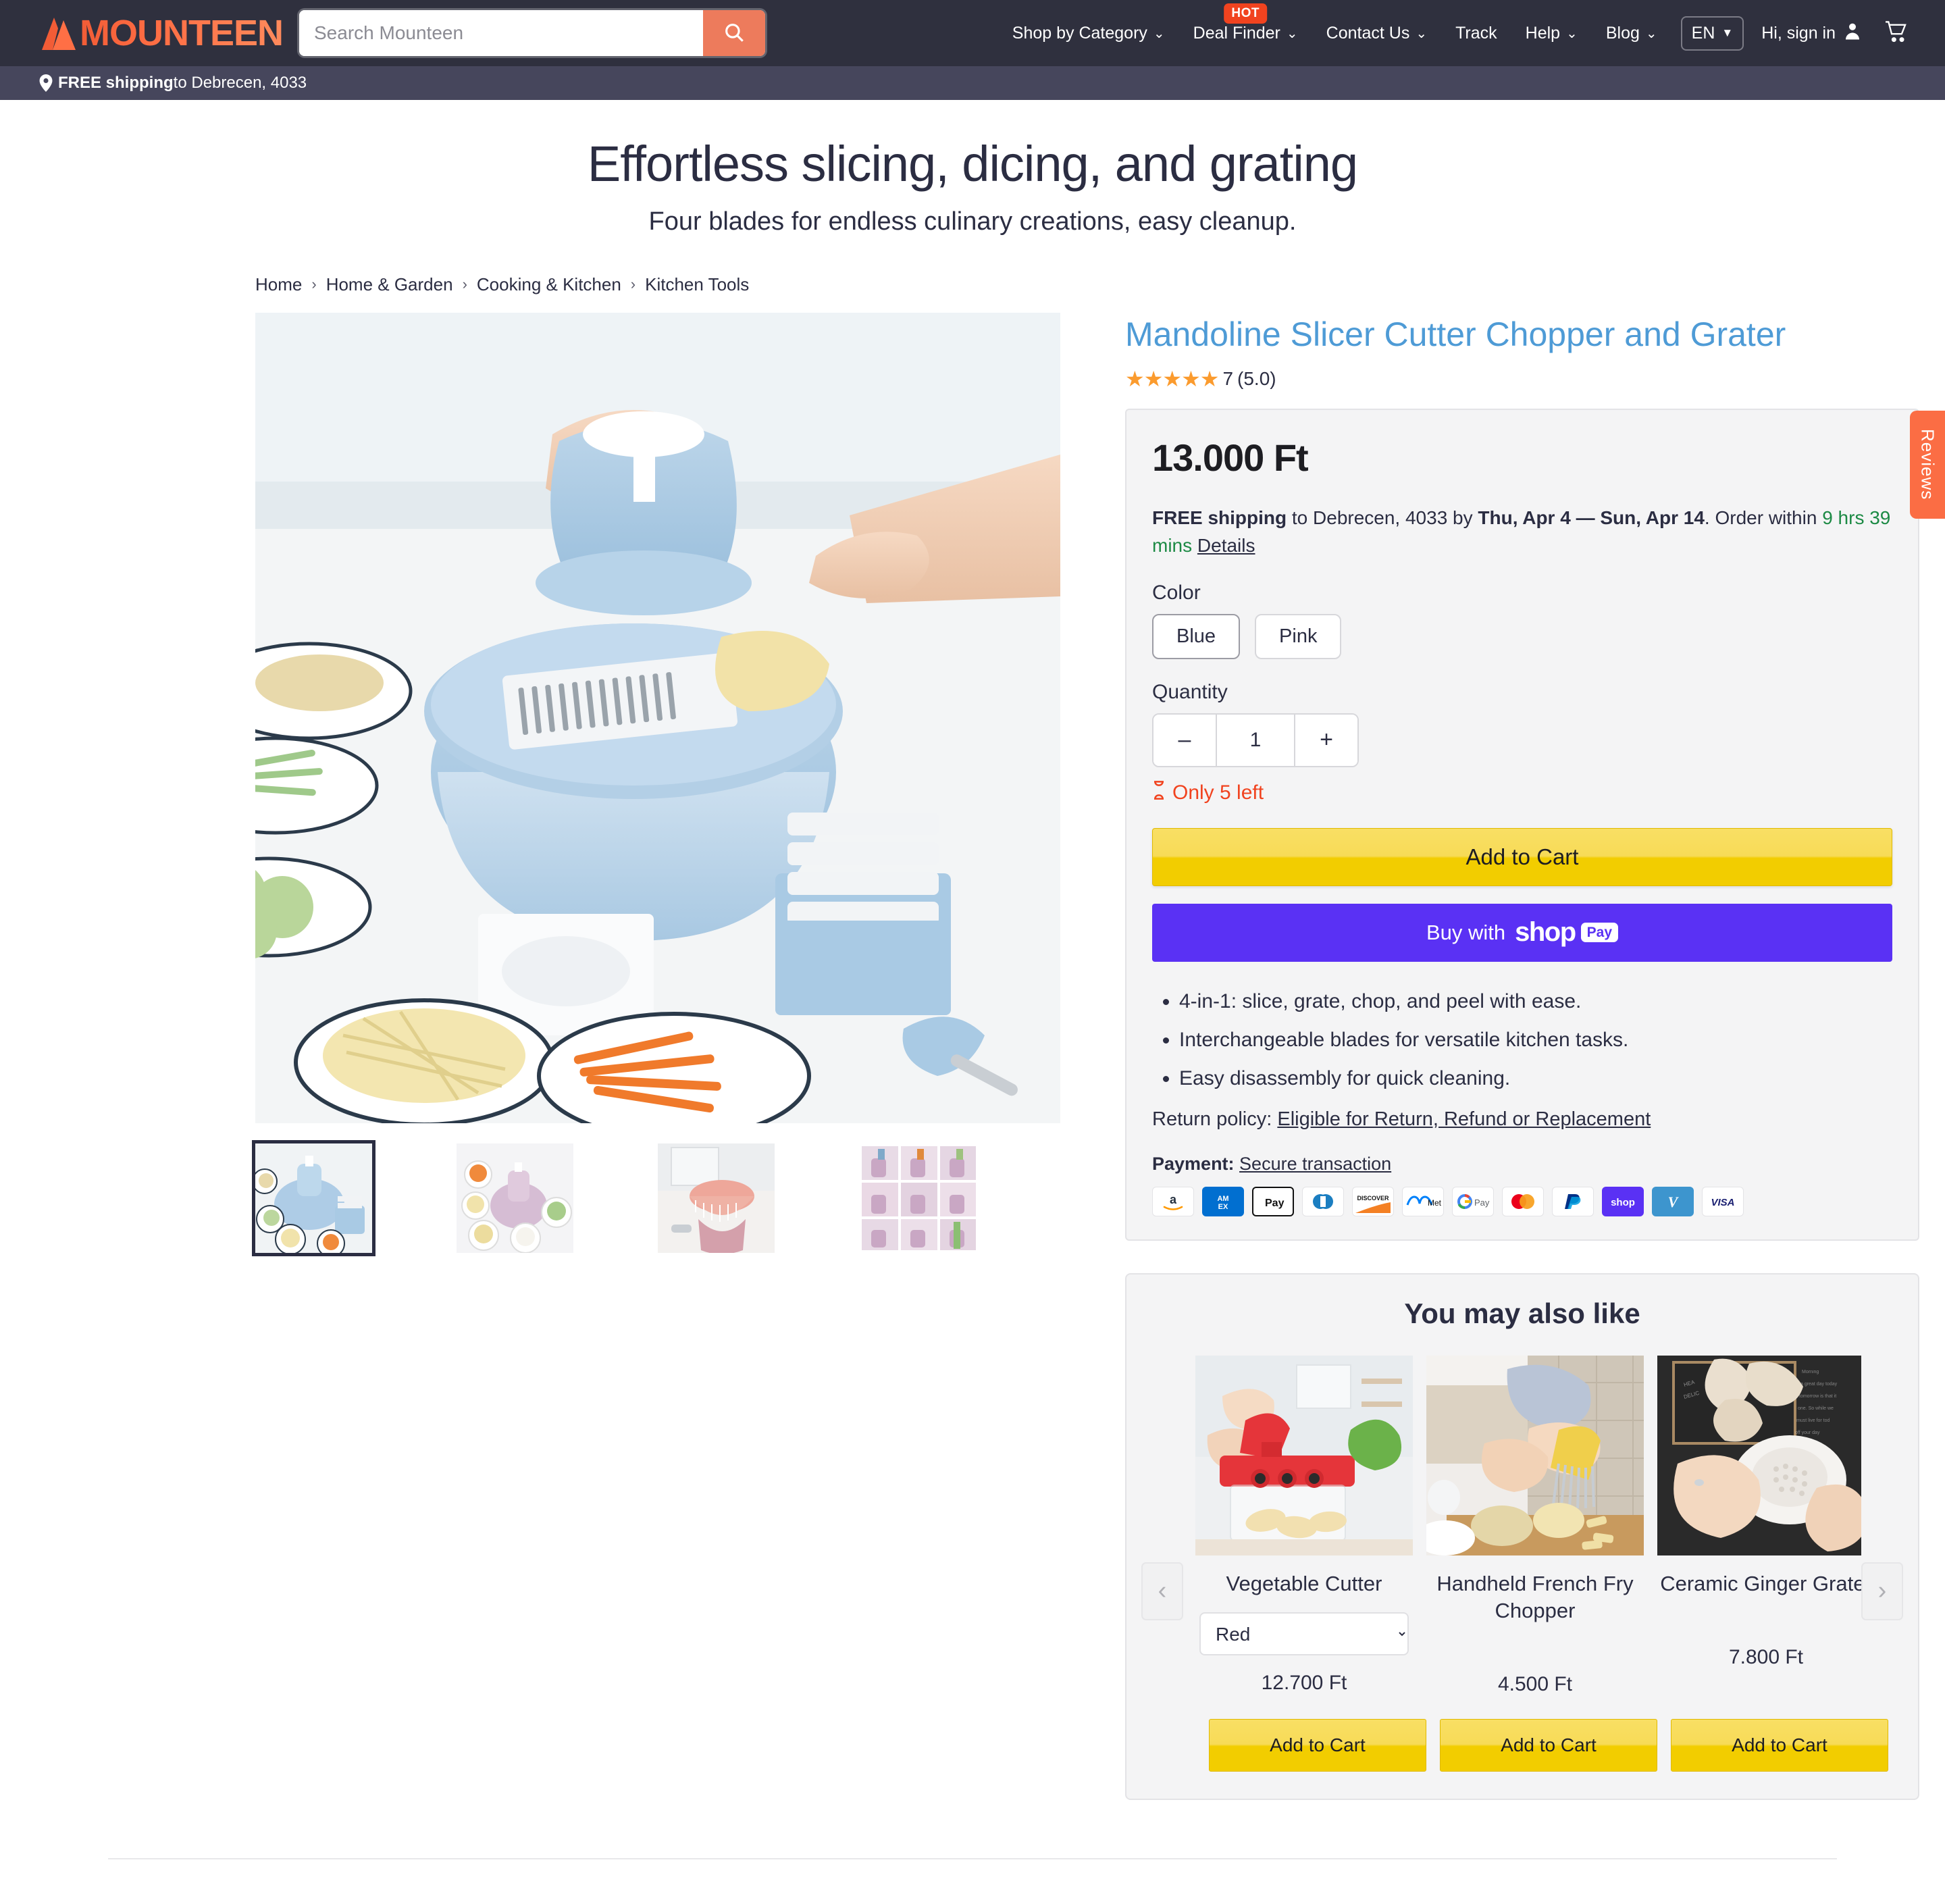 The height and width of the screenshot is (1904, 1945). I want to click on pay-chip: Pay, so click(1599, 933).